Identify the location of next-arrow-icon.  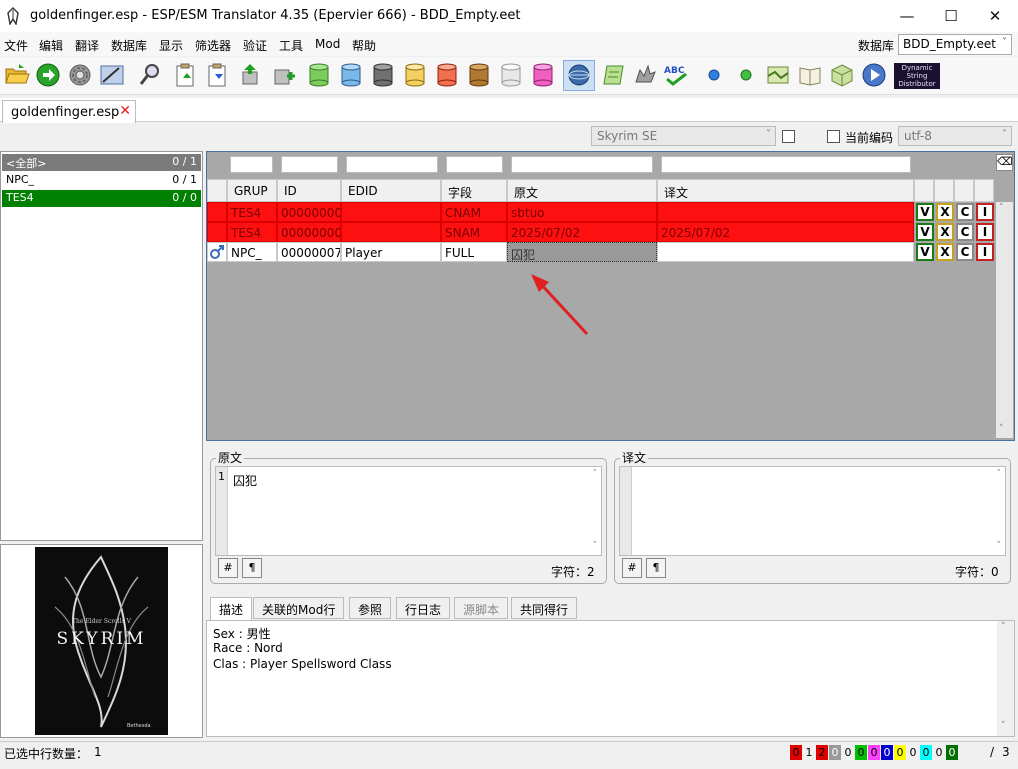
(48, 75).